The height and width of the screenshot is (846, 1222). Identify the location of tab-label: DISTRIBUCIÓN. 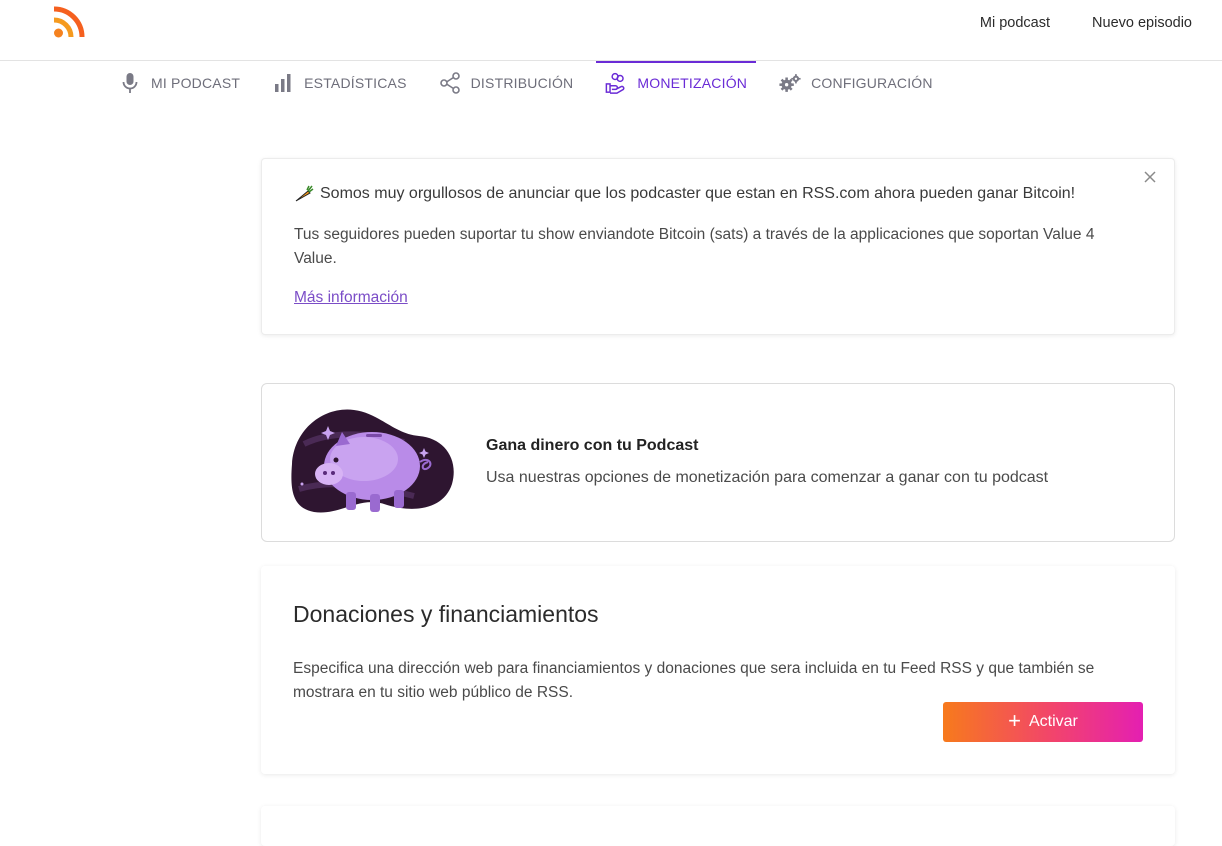
(522, 83).